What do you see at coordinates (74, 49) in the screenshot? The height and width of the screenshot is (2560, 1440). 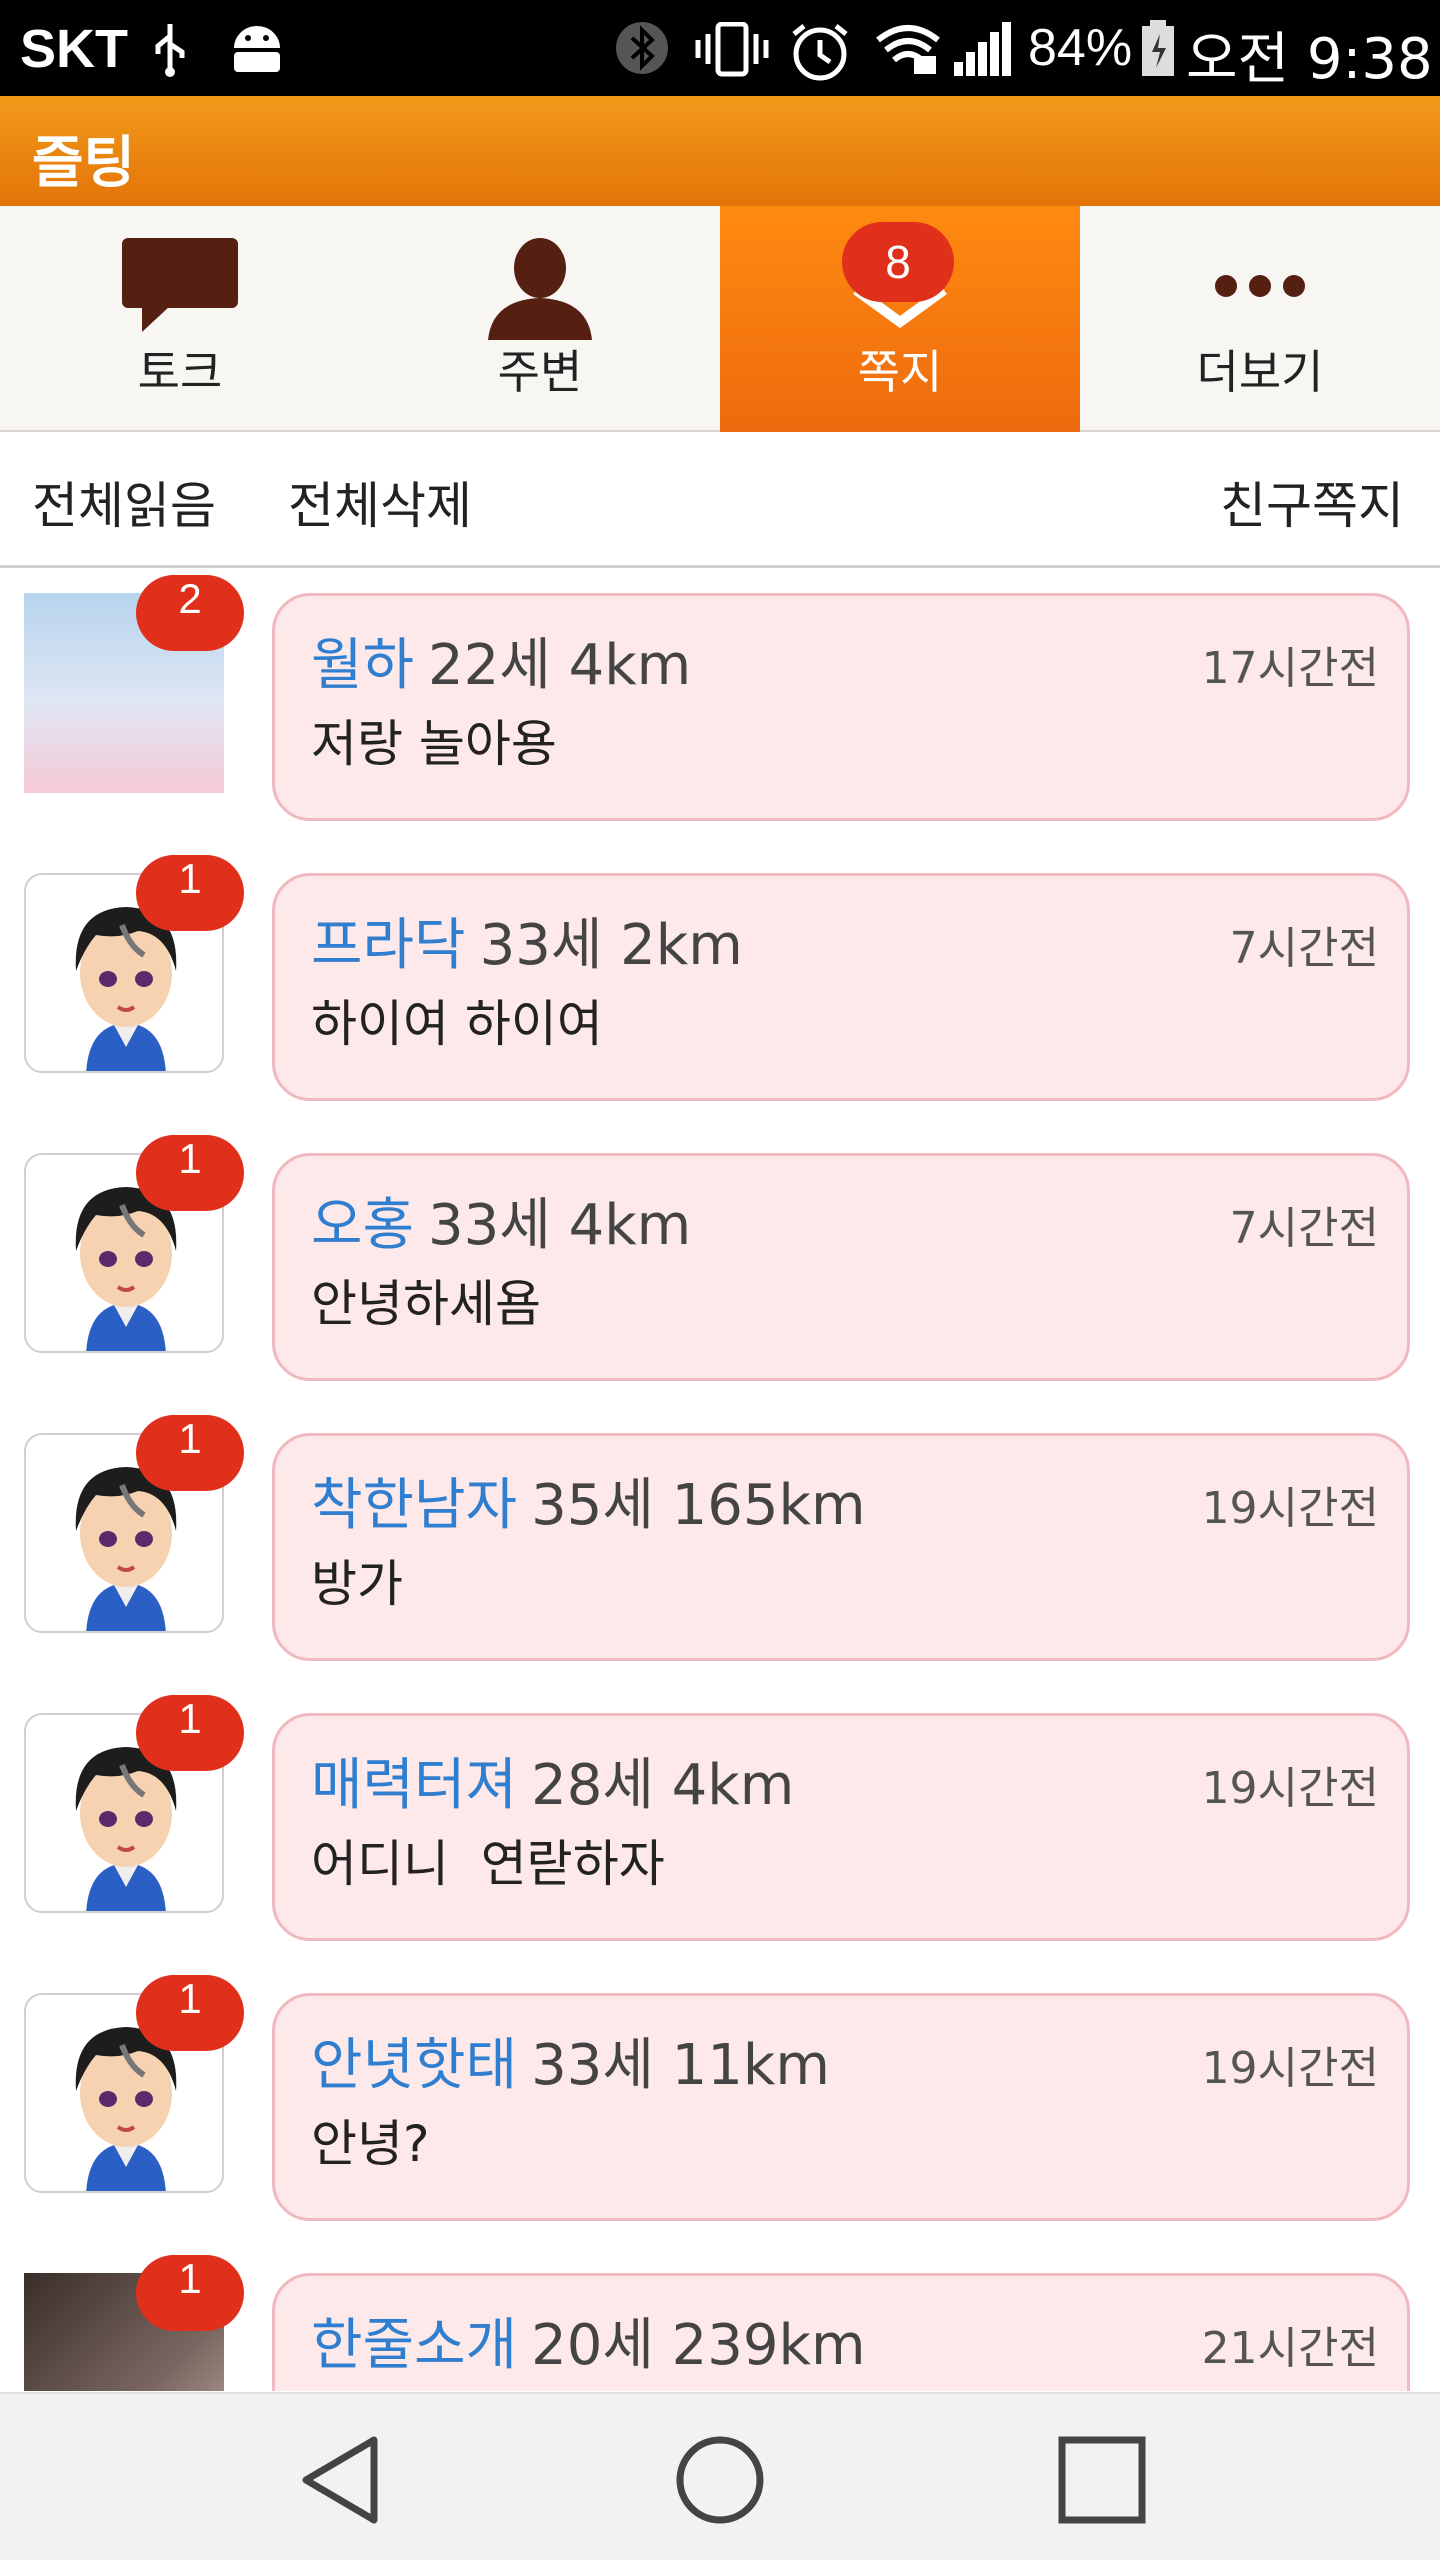 I see `carrier-label: SKT` at bounding box center [74, 49].